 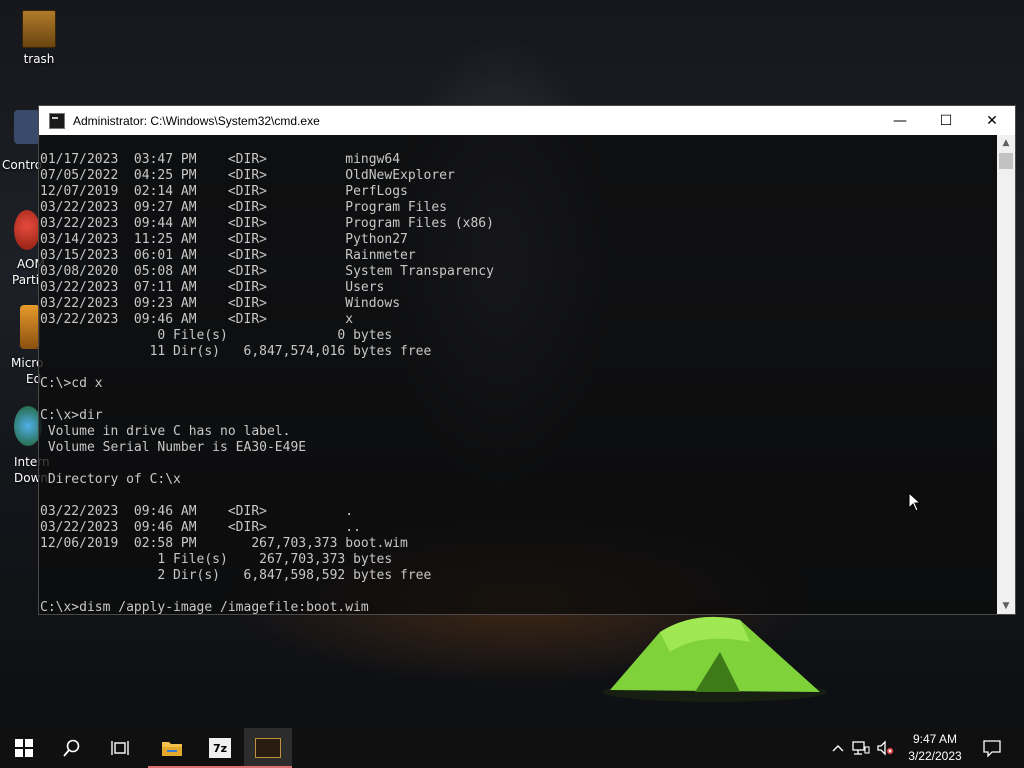 I want to click on taskbar-app-7zip: 7z, so click(x=220, y=748).